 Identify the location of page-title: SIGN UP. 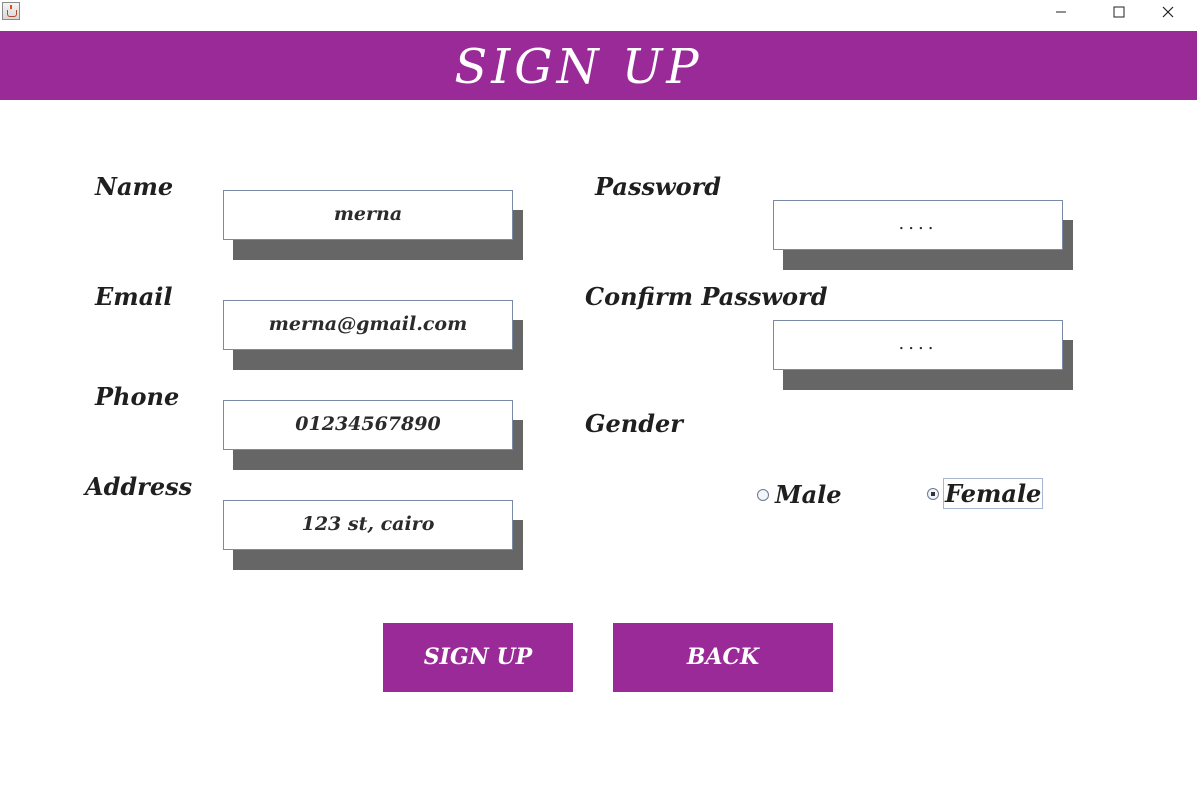
(578, 67).